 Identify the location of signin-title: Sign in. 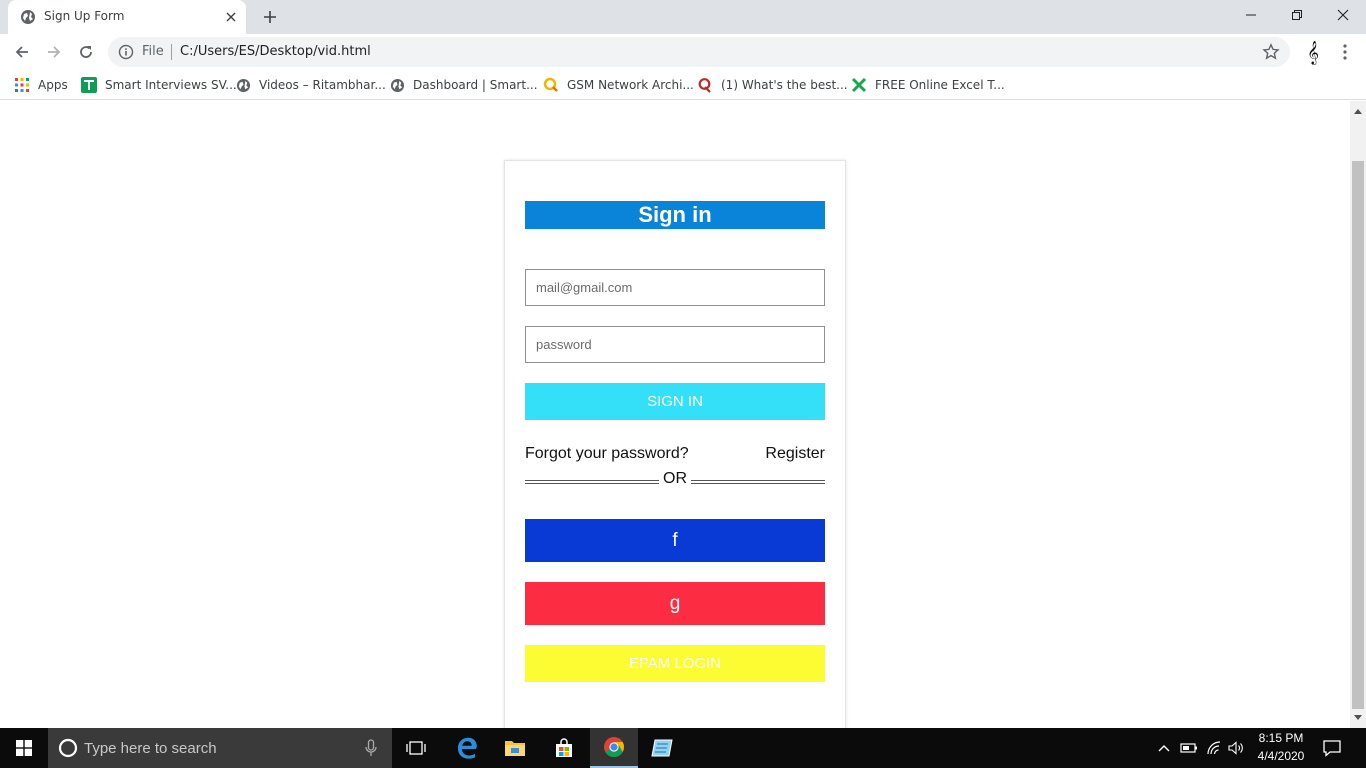
(675, 215).